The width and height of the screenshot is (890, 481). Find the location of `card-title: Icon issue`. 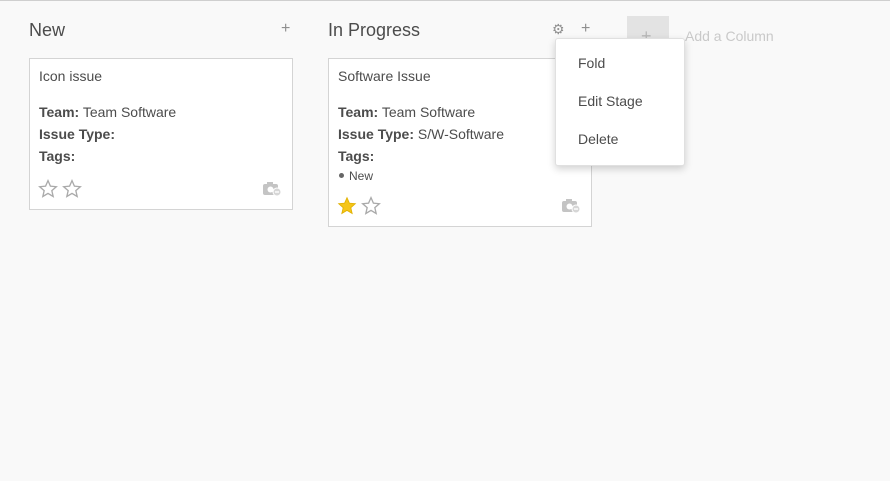

card-title: Icon issue is located at coordinates (161, 76).